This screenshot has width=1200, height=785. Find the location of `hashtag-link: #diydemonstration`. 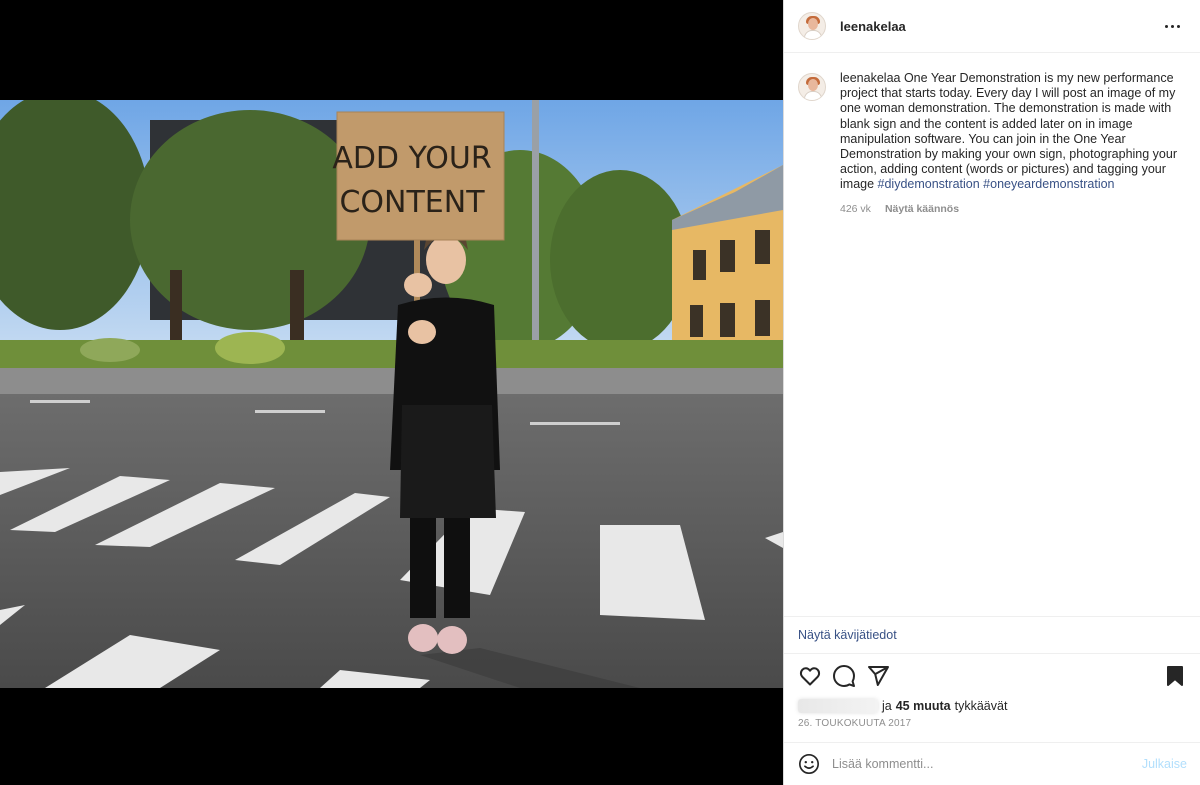

hashtag-link: #diydemonstration is located at coordinates (929, 184).